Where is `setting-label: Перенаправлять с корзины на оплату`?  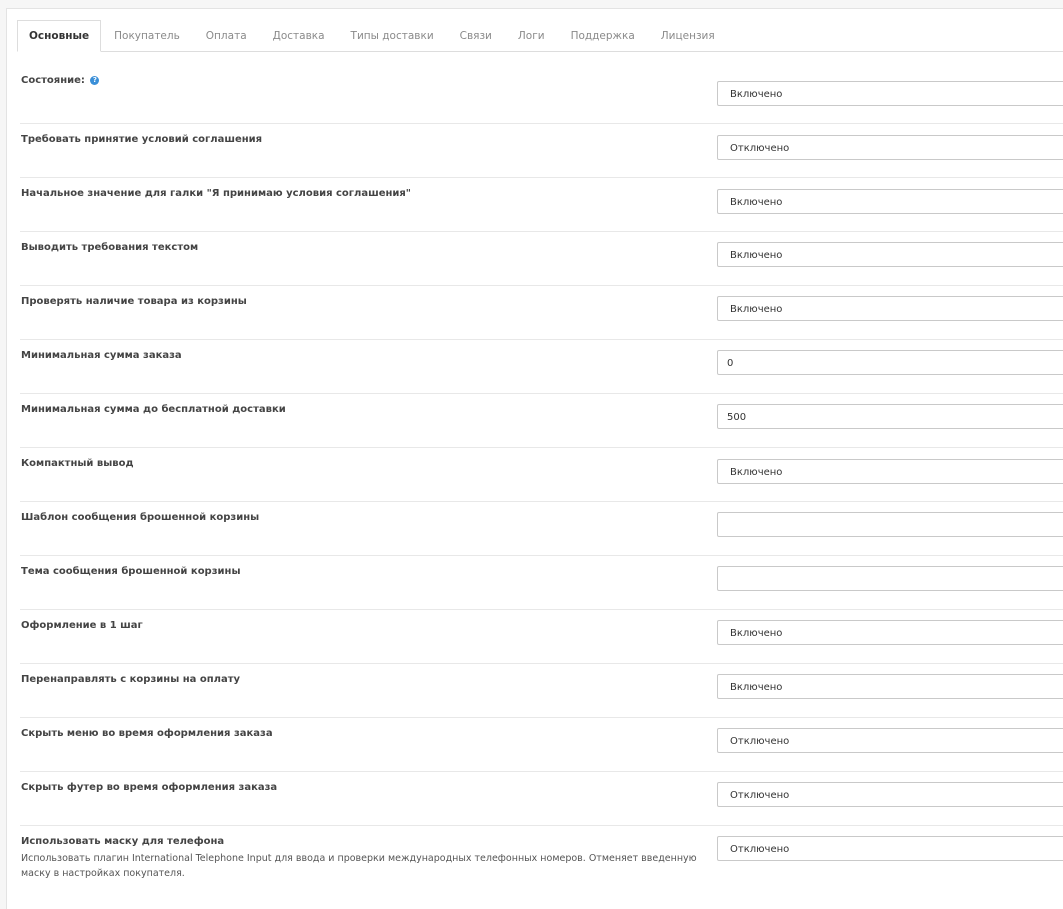
setting-label: Перенаправлять с корзины на оплату is located at coordinates (131, 679).